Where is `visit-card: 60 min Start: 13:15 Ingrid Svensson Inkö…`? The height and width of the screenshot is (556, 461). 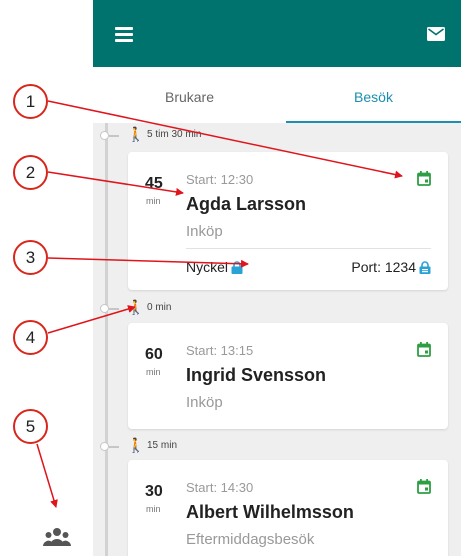 visit-card: 60 min Start: 13:15 Ingrid Svensson Inkö… is located at coordinates (288, 376).